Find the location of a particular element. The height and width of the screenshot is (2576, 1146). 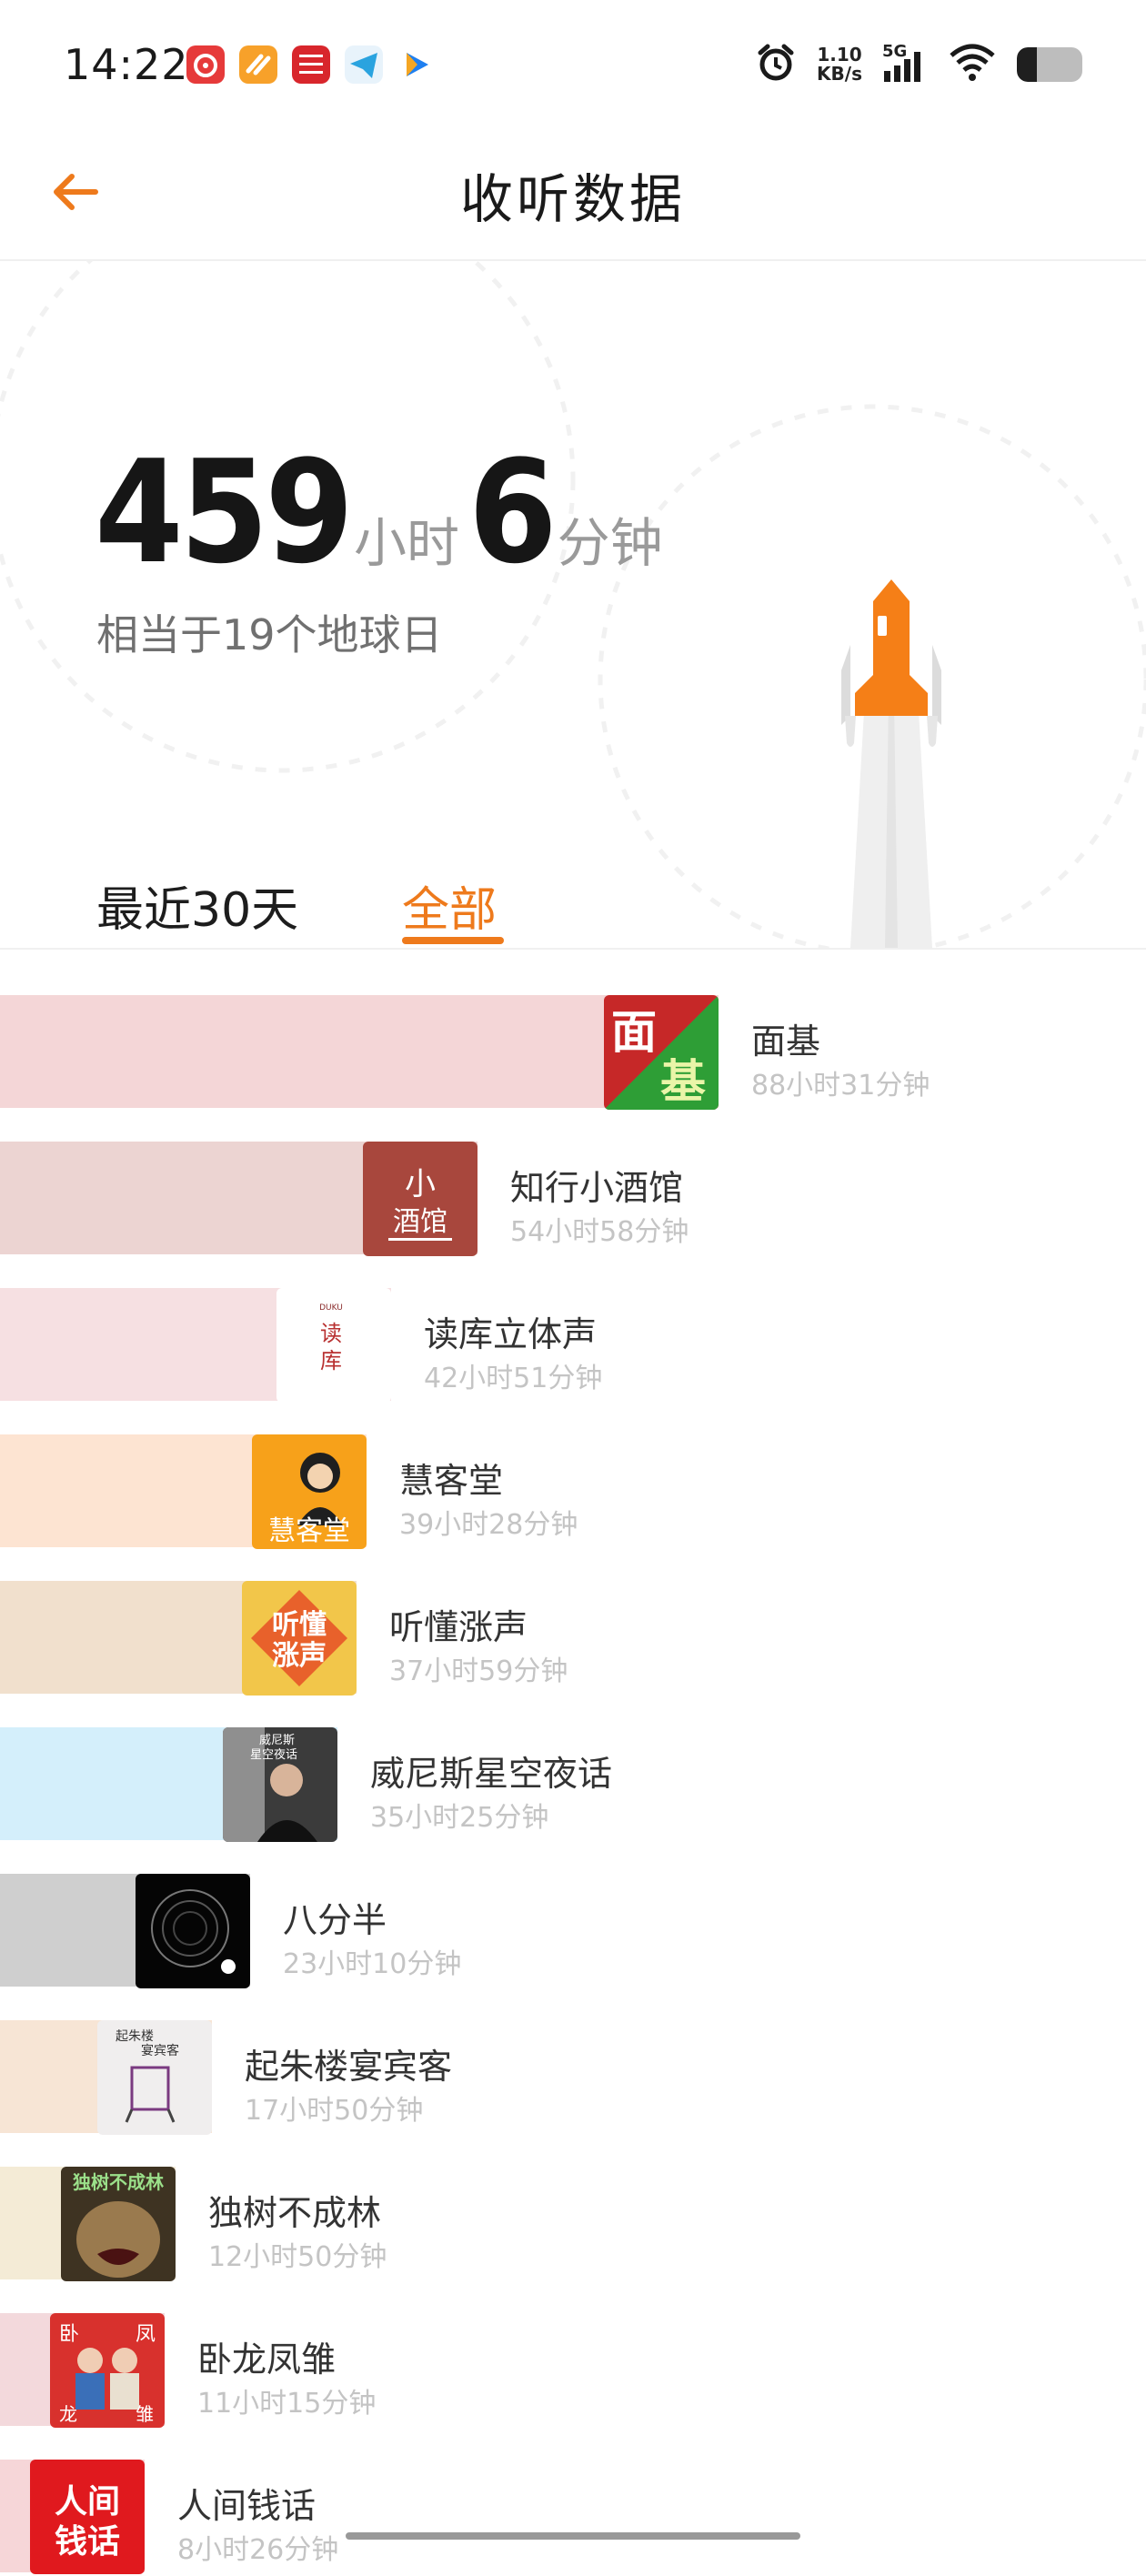

ranking-row: 小酒馆 知行小酒馆 54小时58分钟 is located at coordinates (573, 1198).